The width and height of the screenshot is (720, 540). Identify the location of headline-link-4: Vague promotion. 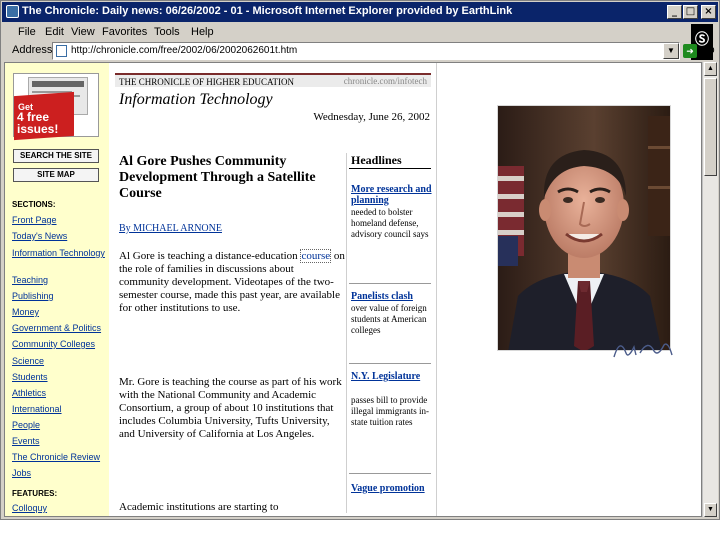
(392, 488).